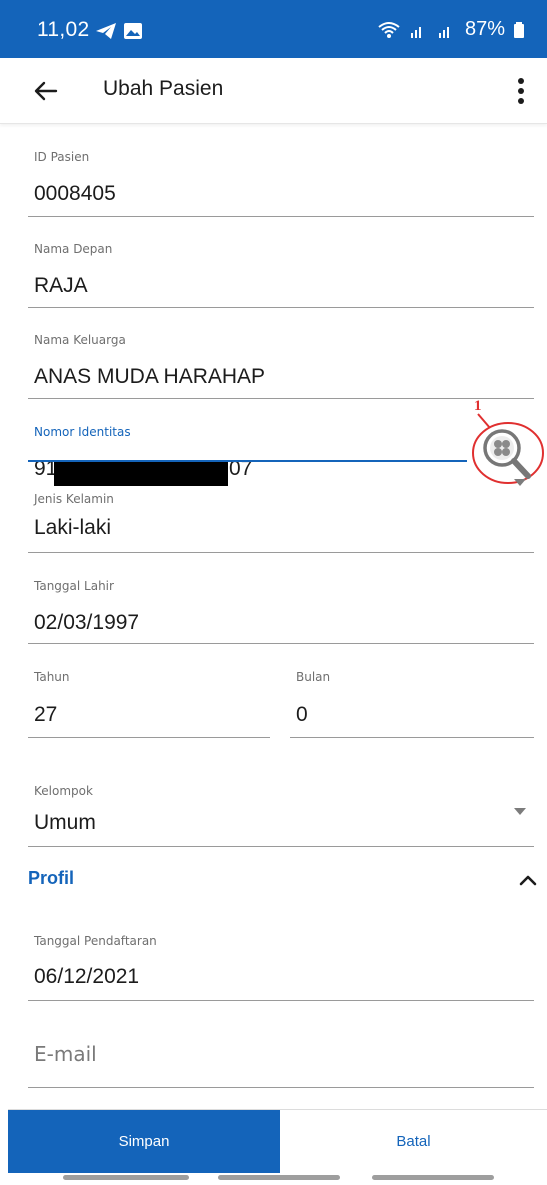 Image resolution: width=547 pixels, height=1185 pixels. What do you see at coordinates (52, 677) in the screenshot?
I see `field-label: Tahun` at bounding box center [52, 677].